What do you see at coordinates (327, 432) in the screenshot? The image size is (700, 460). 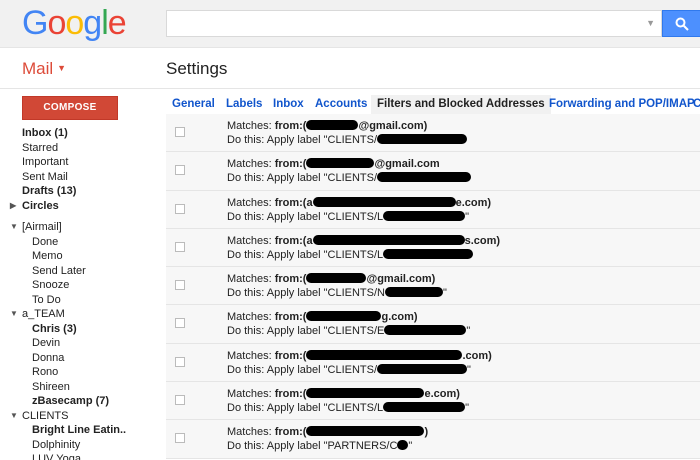 I see `filter-match-criteria: Matches: from:()` at bounding box center [327, 432].